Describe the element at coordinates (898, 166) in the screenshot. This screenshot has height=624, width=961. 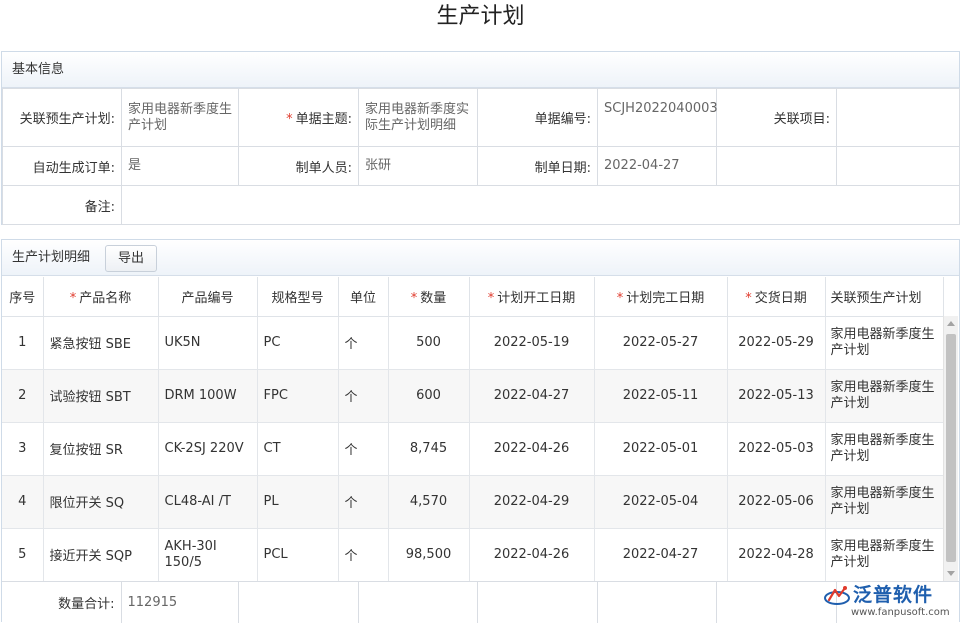
I see `empty-value` at that location.